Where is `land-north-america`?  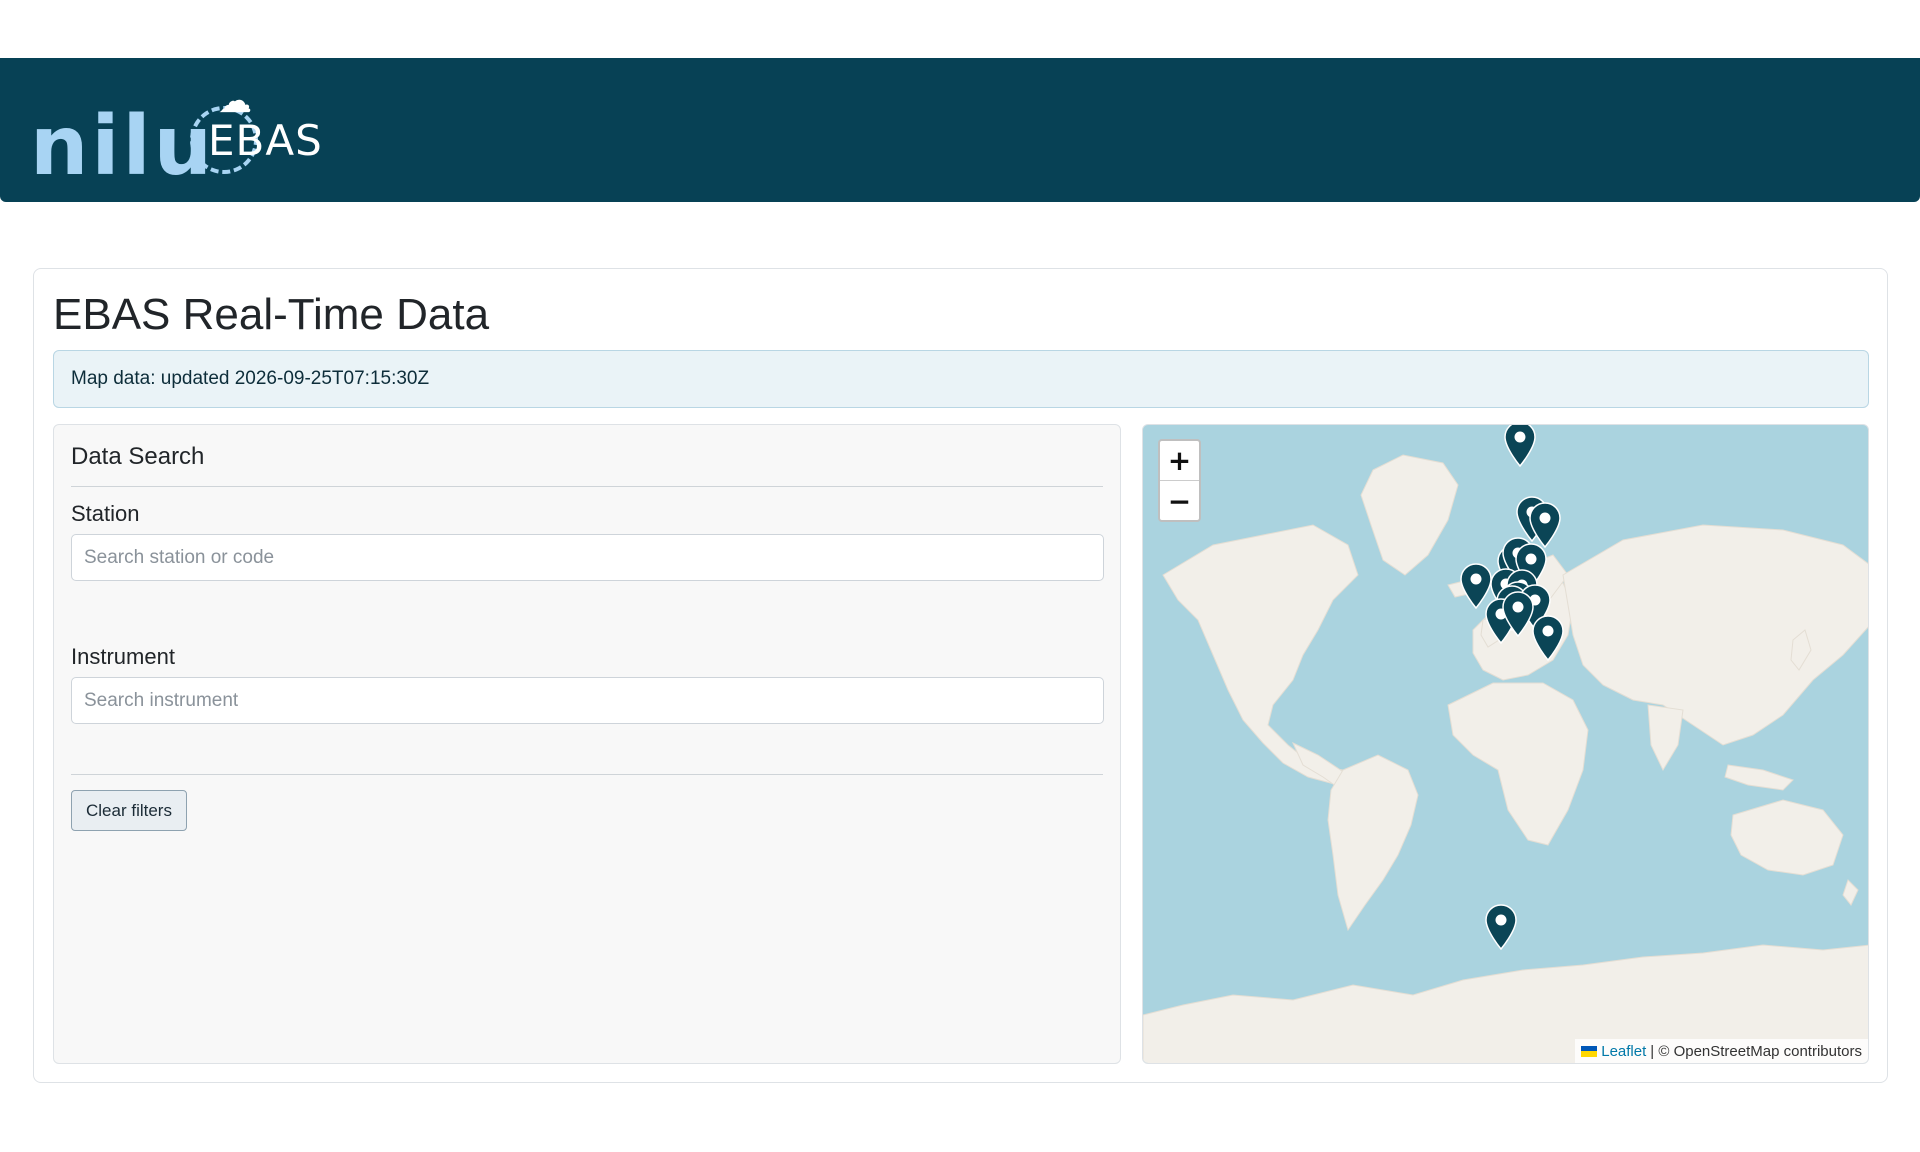
land-north-america is located at coordinates (1260, 655).